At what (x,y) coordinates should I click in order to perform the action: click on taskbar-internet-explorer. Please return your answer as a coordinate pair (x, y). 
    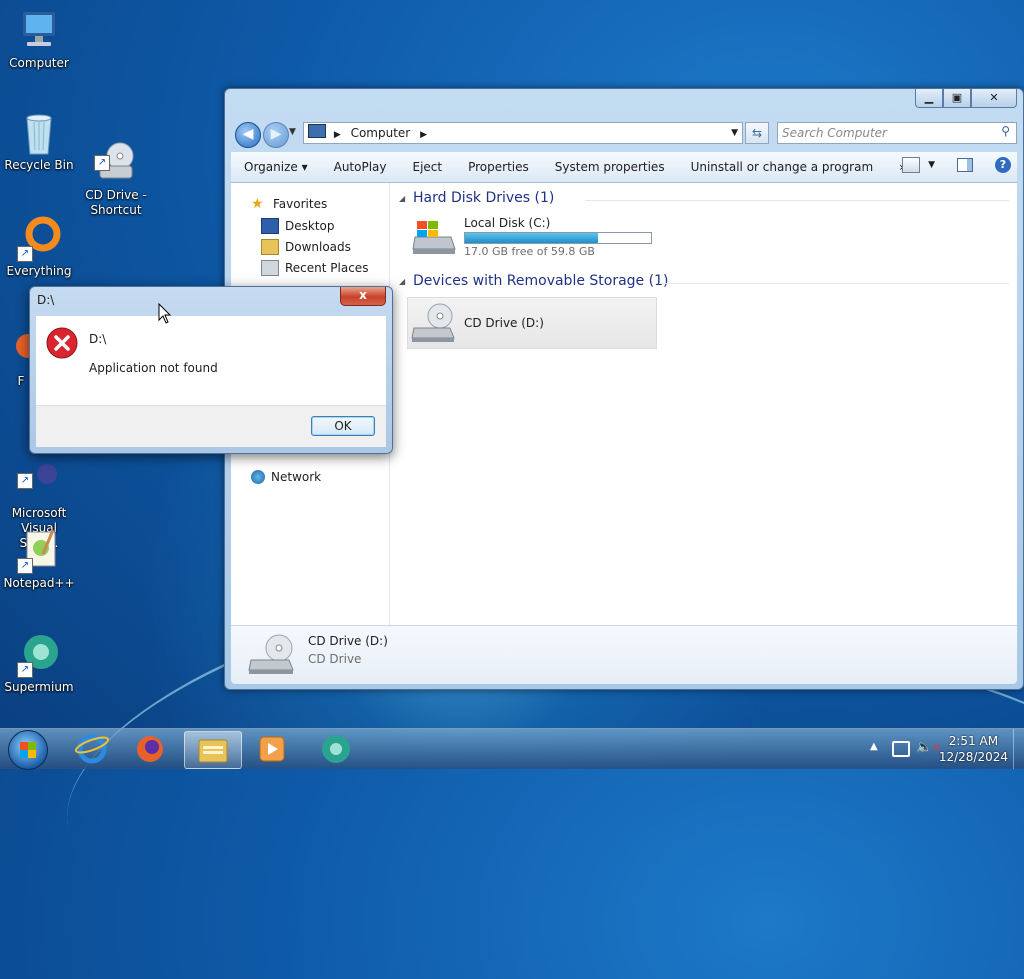
    Looking at the image, I should click on (92, 749).